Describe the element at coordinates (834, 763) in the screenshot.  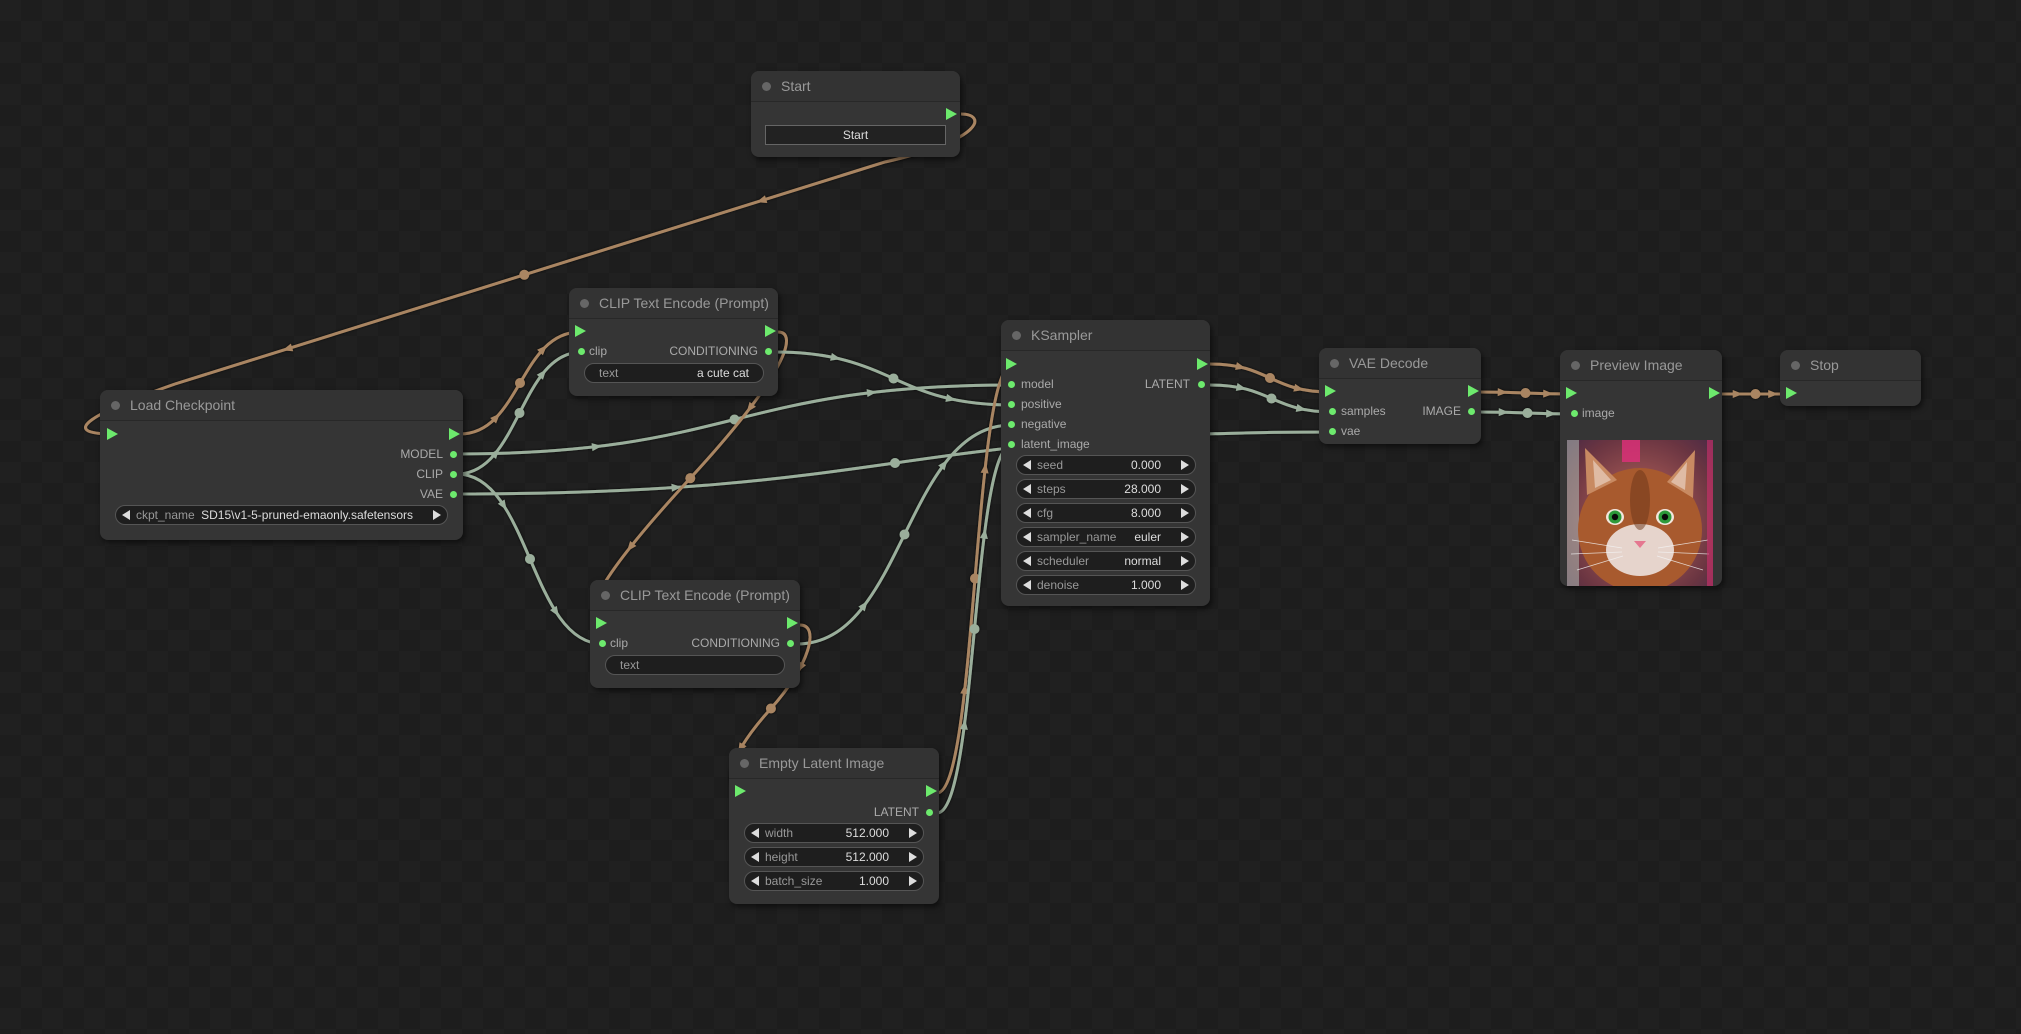
I see `node-title: Empty Latent Image` at that location.